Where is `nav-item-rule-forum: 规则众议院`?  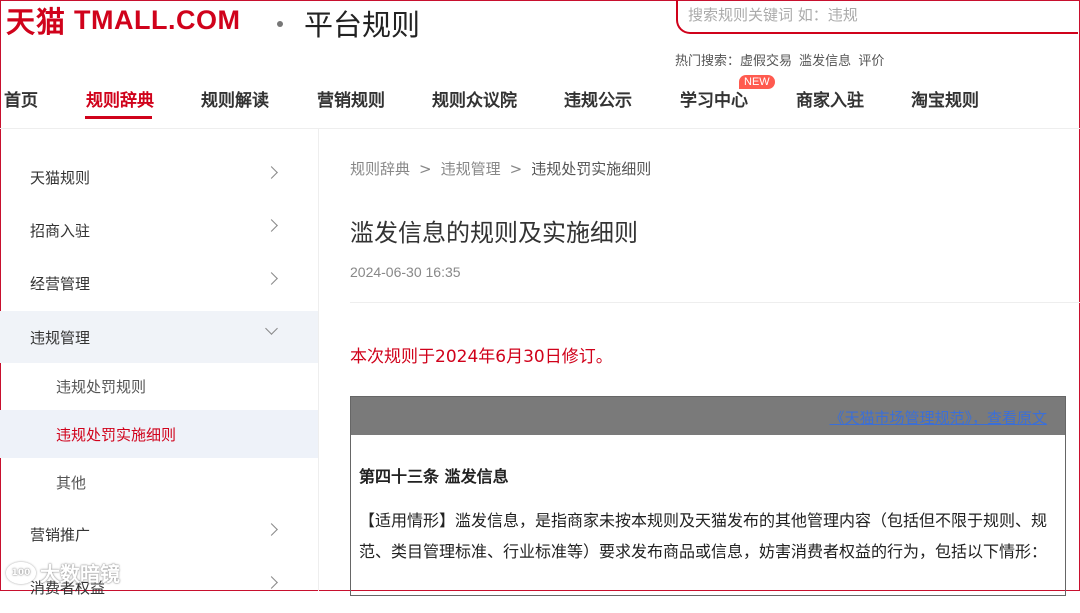 nav-item-rule-forum: 规则众议院 is located at coordinates (474, 98).